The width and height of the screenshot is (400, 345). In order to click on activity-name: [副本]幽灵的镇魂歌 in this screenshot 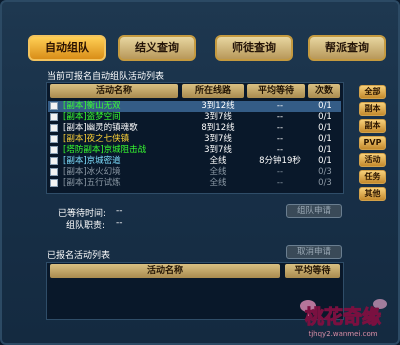, I will do `click(100, 128)`.